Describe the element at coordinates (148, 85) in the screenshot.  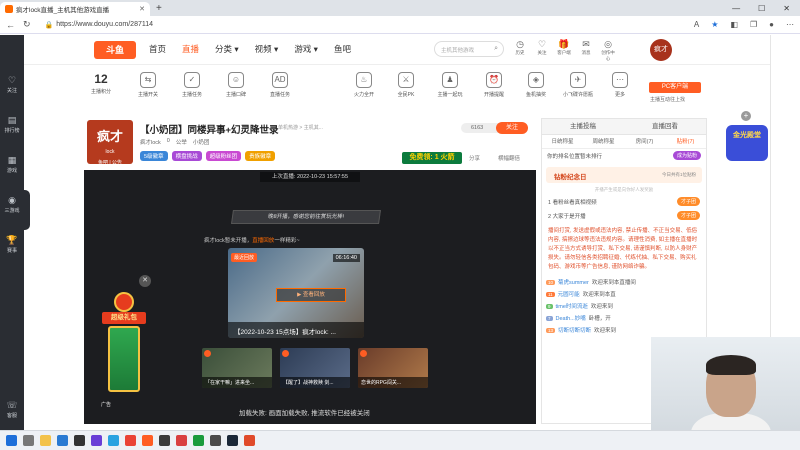
I see `quick-item: ⇆ 主播开关` at that location.